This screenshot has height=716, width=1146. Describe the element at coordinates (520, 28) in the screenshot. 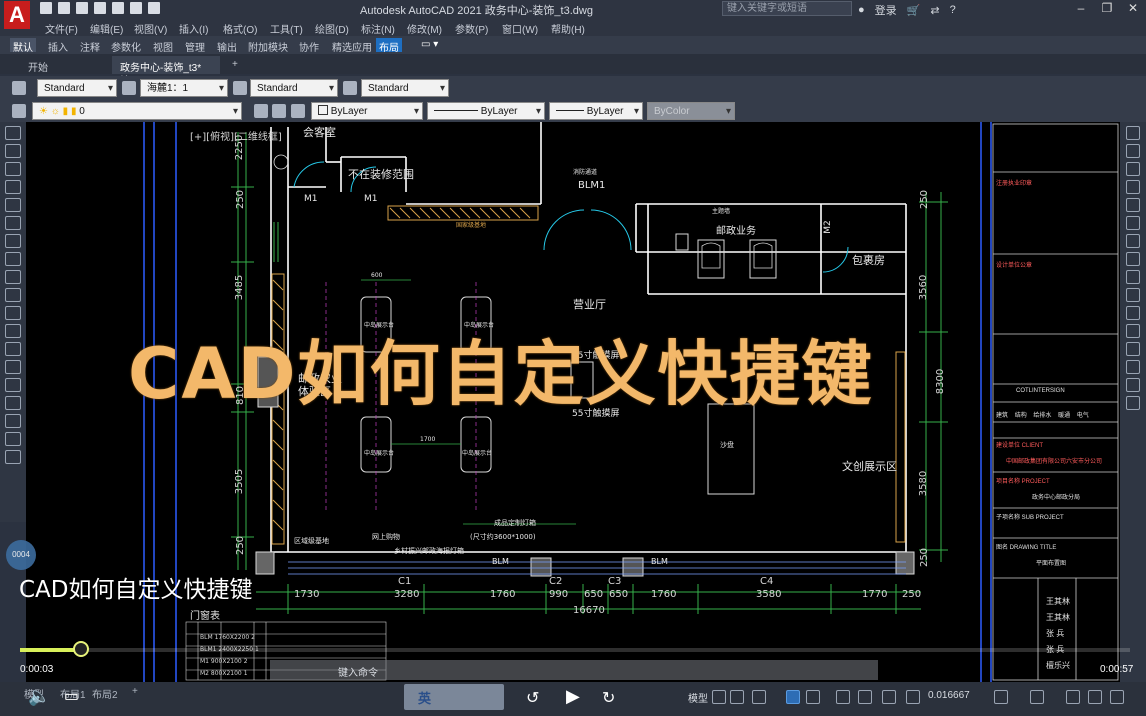

I see `menu-window: 窗口(W)` at that location.